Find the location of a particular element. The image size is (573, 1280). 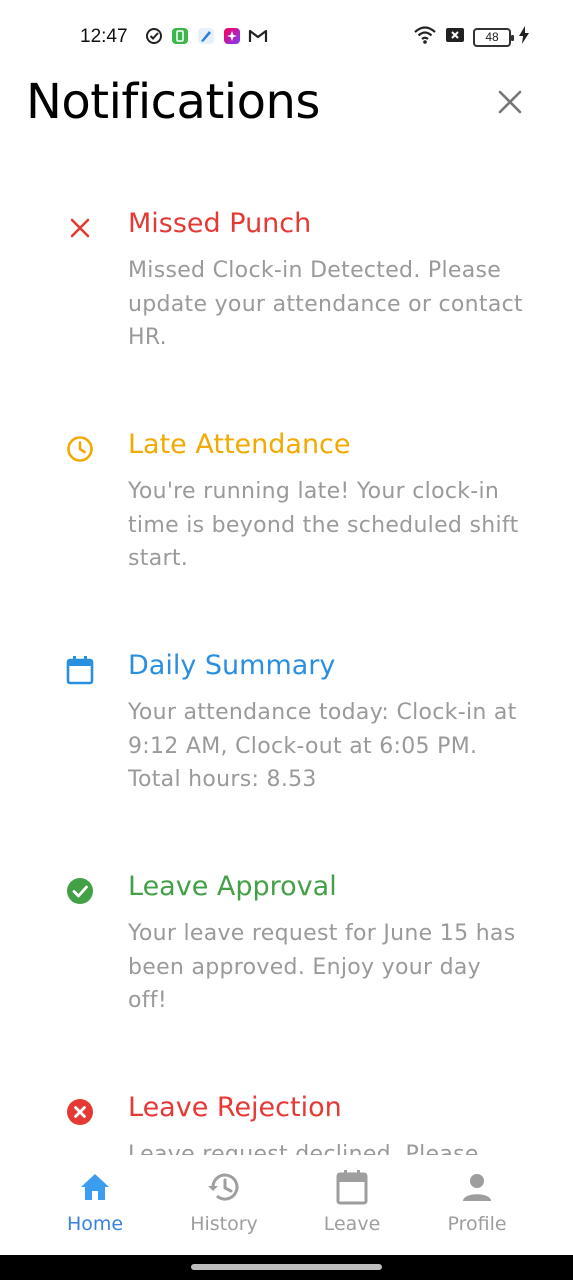

bottom-navigation: Home History Leave Profile is located at coordinates (286, 1205).